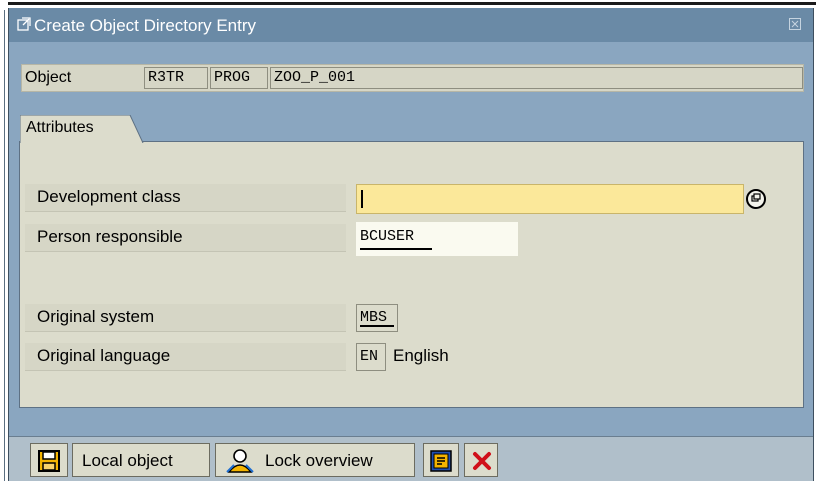 The image size is (819, 481). I want to click on object-name-field: ZOO_P_001, so click(536, 78).